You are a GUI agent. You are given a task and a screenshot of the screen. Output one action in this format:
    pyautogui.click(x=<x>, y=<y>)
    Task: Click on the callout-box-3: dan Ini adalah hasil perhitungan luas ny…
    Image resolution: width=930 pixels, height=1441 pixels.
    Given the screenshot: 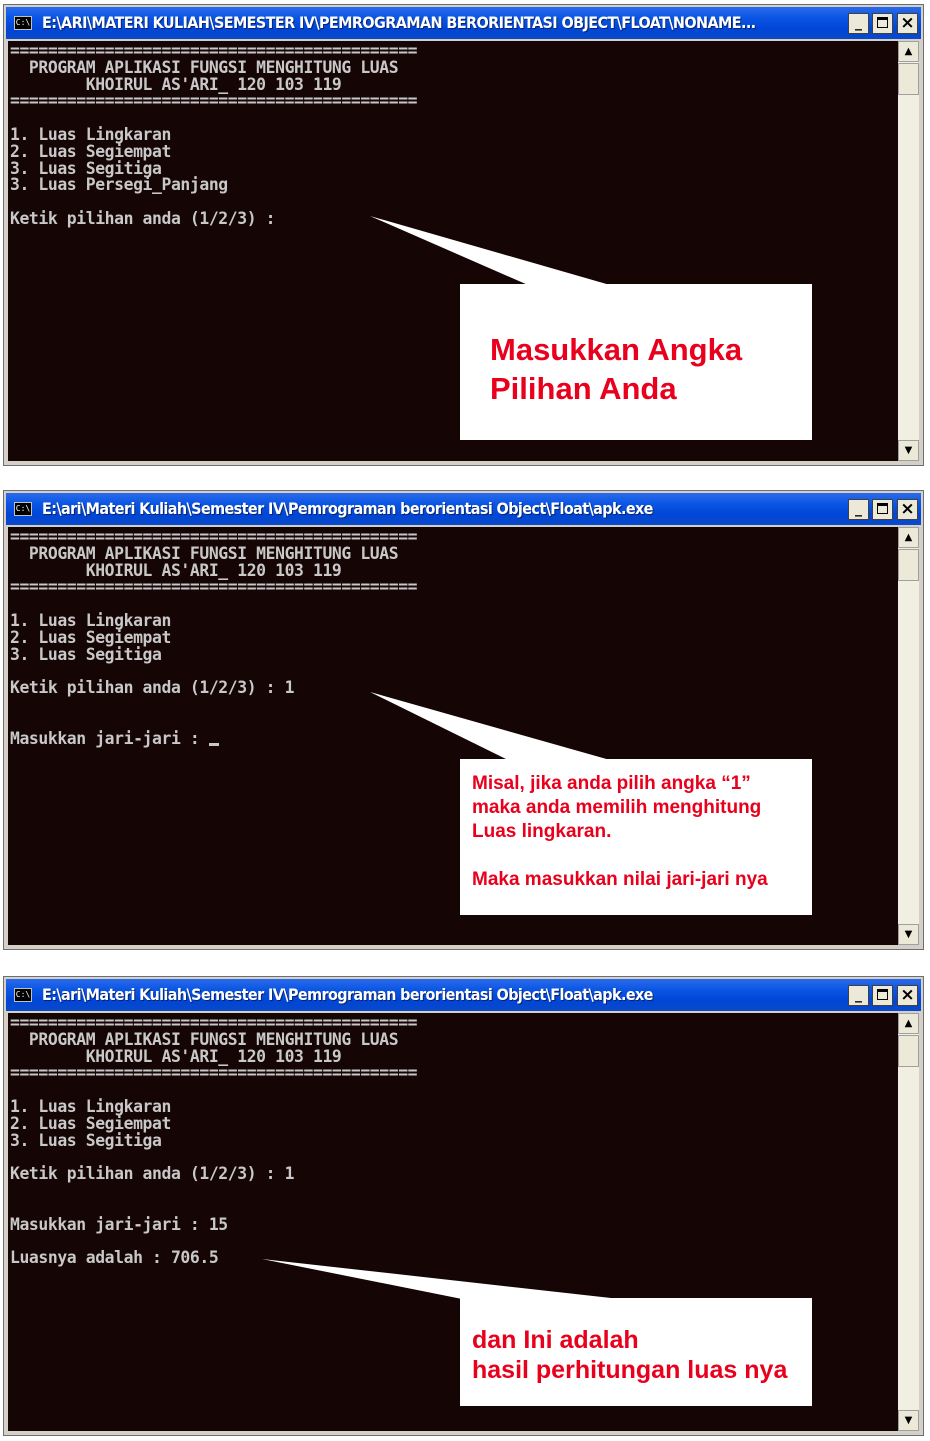 What is the action you would take?
    pyautogui.click(x=636, y=1352)
    